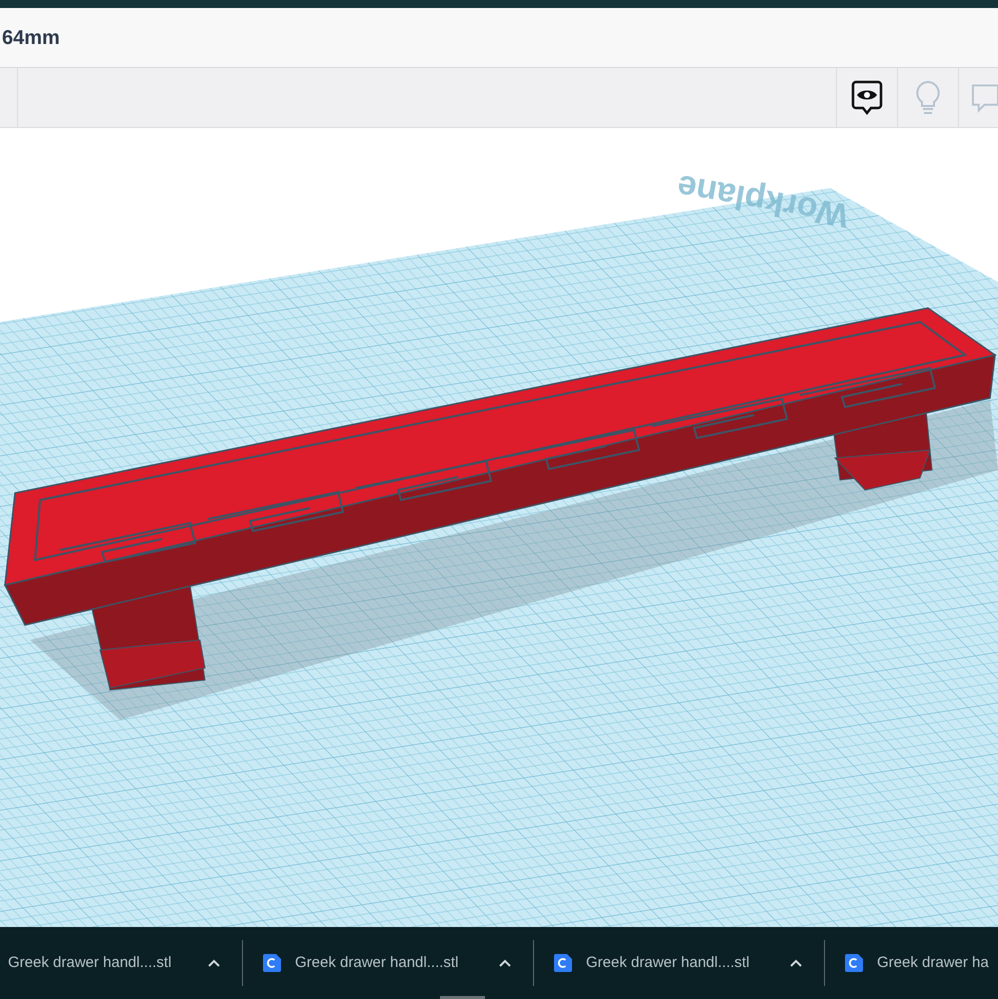 This screenshot has height=999, width=998. I want to click on lightbulb-icon, so click(928, 98).